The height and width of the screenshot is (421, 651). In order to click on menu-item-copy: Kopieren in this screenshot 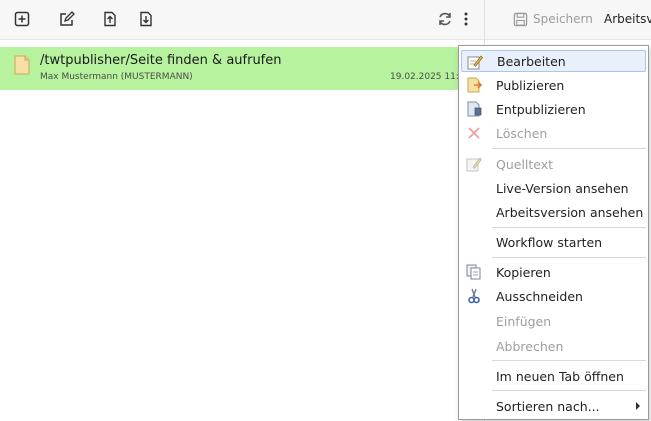, I will do `click(553, 272)`.